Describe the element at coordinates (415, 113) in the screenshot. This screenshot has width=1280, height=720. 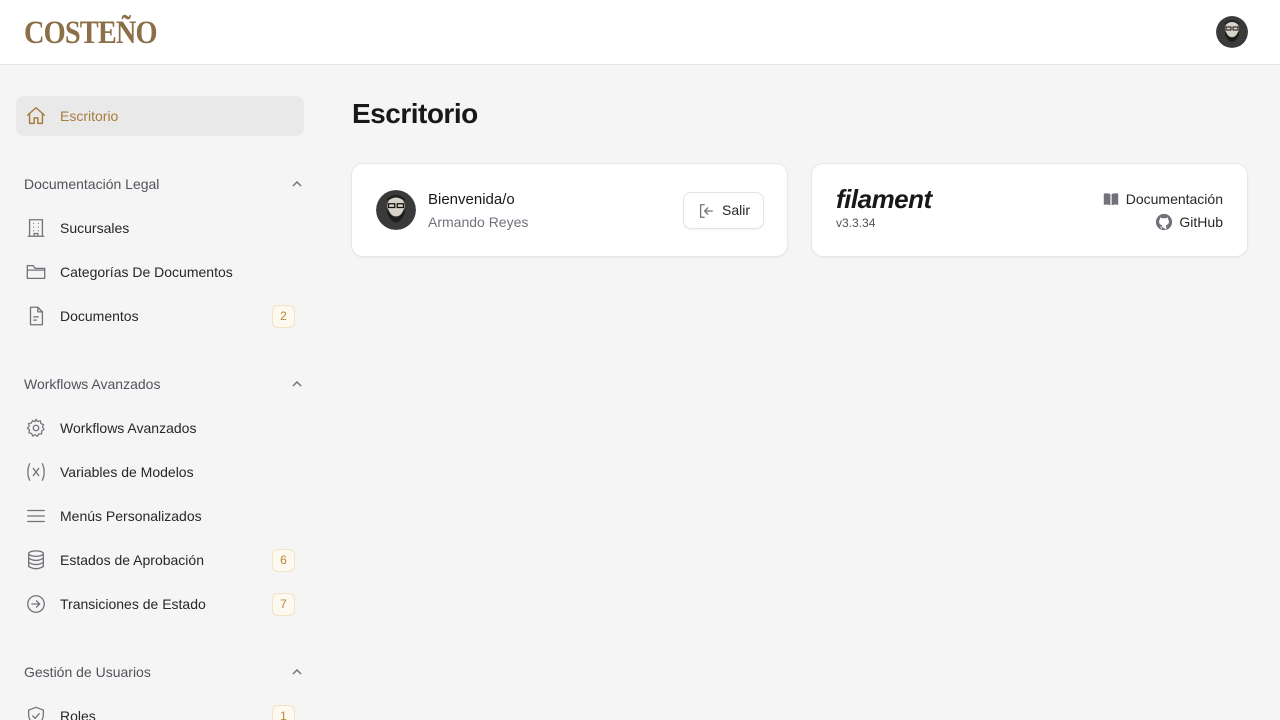
I see `page-title: Escritorio` at that location.